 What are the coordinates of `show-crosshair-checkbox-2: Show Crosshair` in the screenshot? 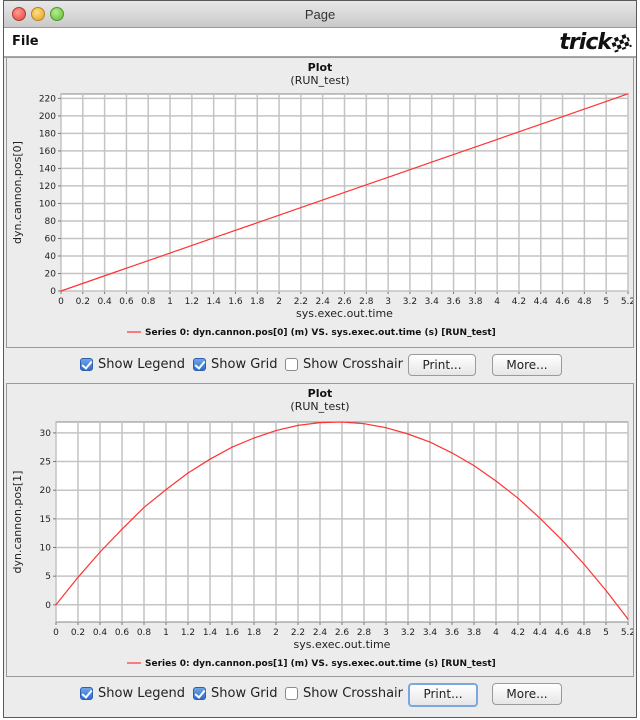 It's located at (344, 693).